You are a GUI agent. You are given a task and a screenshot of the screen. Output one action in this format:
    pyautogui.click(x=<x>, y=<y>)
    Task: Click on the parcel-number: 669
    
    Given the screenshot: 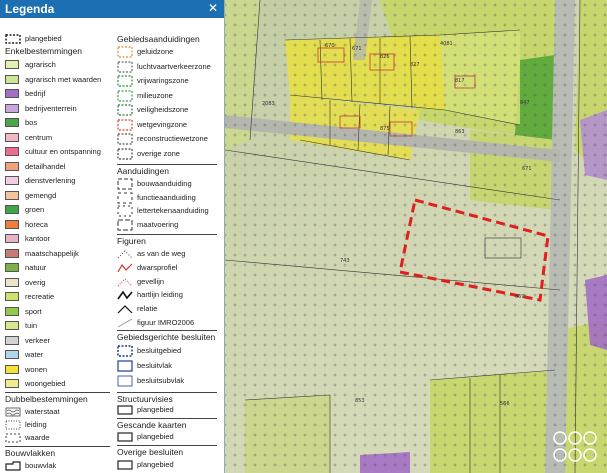 What is the action you would take?
    pyautogui.click(x=520, y=297)
    